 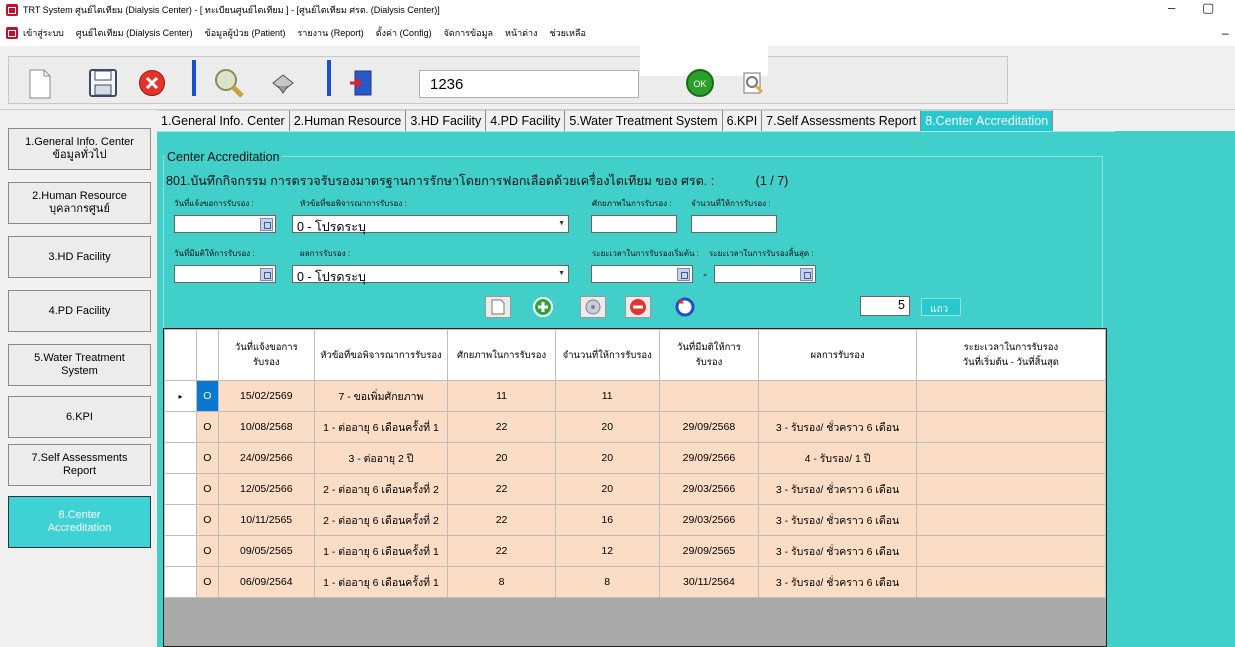 I want to click on undo-button, so click(x=685, y=307).